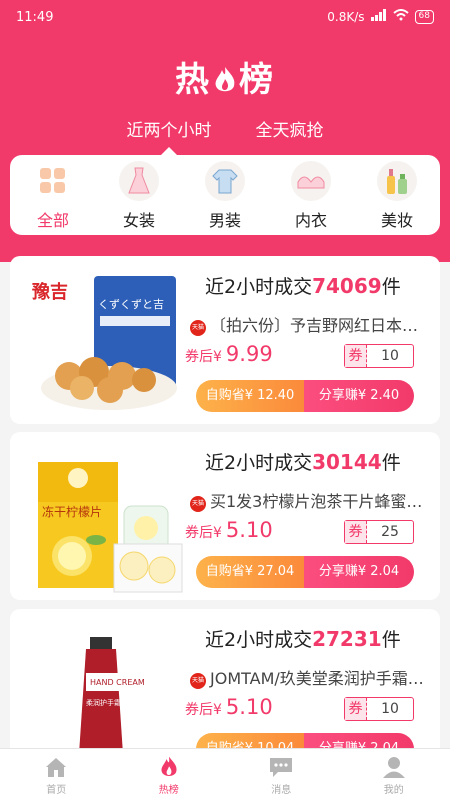 The height and width of the screenshot is (800, 450). I want to click on sales-count: 近2小时成交74069件, so click(303, 285).